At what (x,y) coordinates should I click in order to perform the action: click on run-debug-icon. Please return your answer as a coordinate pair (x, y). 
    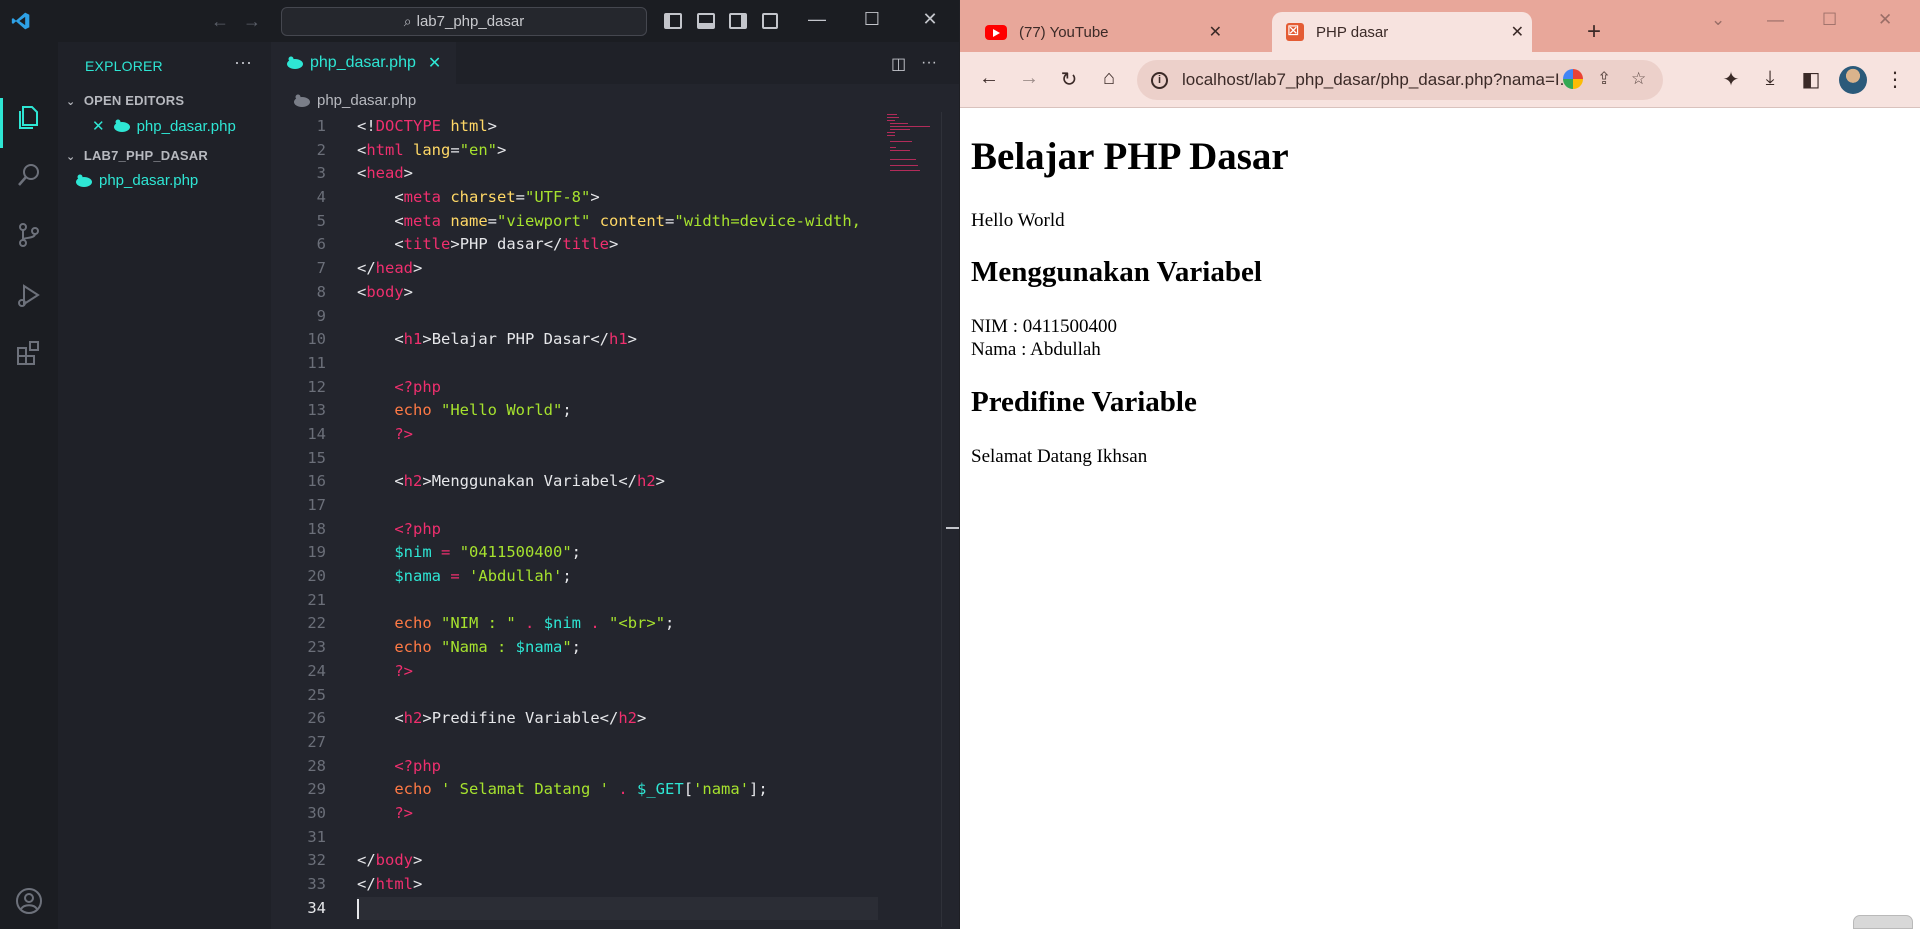
    Looking at the image, I should click on (29, 295).